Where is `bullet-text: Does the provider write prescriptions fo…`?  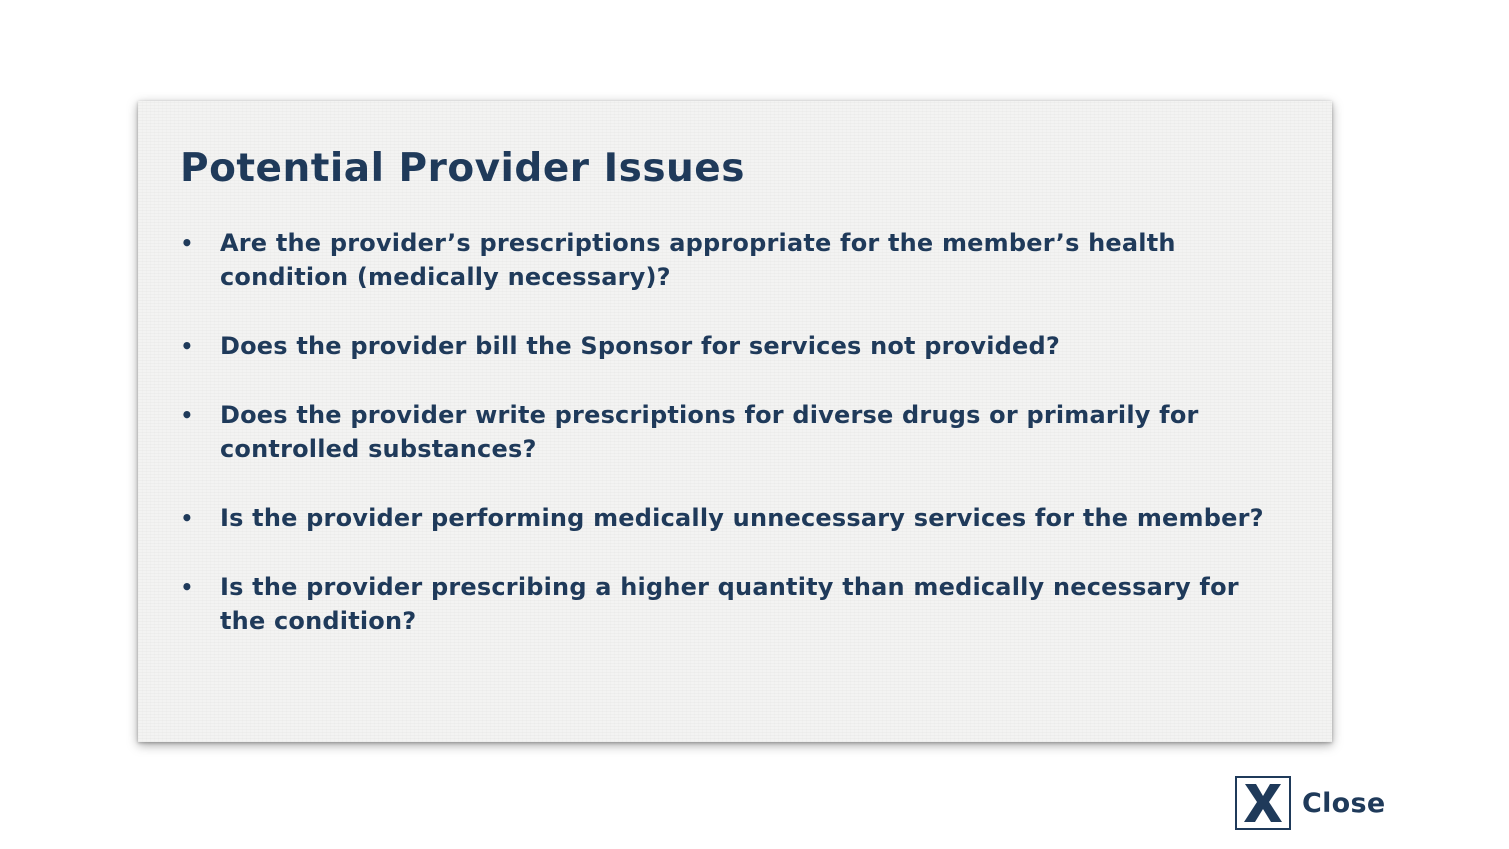
bullet-text: Does the provider write prescriptions fo… is located at coordinates (709, 432).